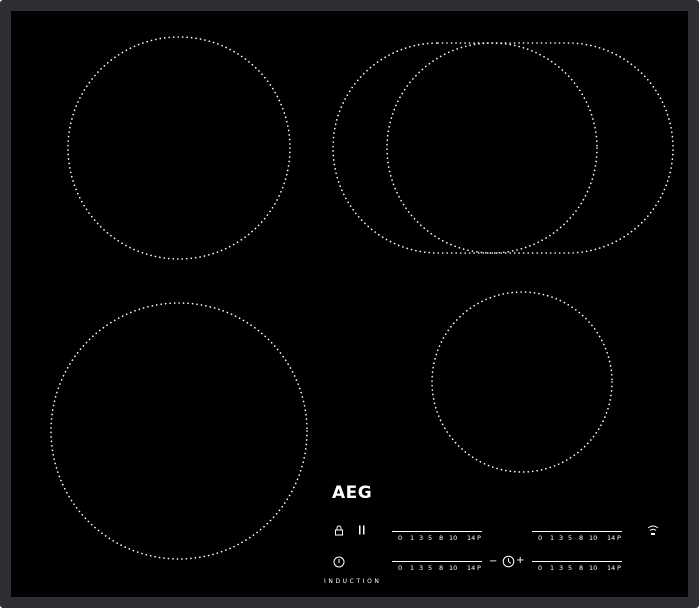  I want to click on brand-logo: AEG, so click(352, 493).